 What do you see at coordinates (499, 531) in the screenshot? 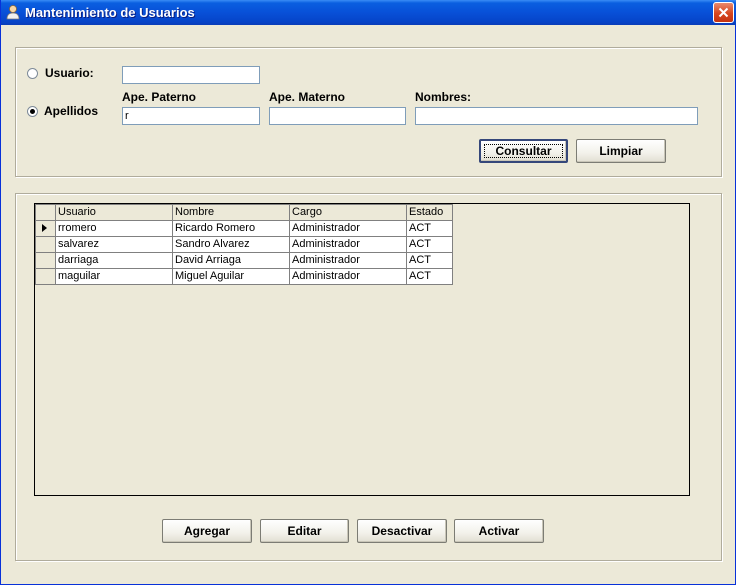
I see `activar-button: Activar` at bounding box center [499, 531].